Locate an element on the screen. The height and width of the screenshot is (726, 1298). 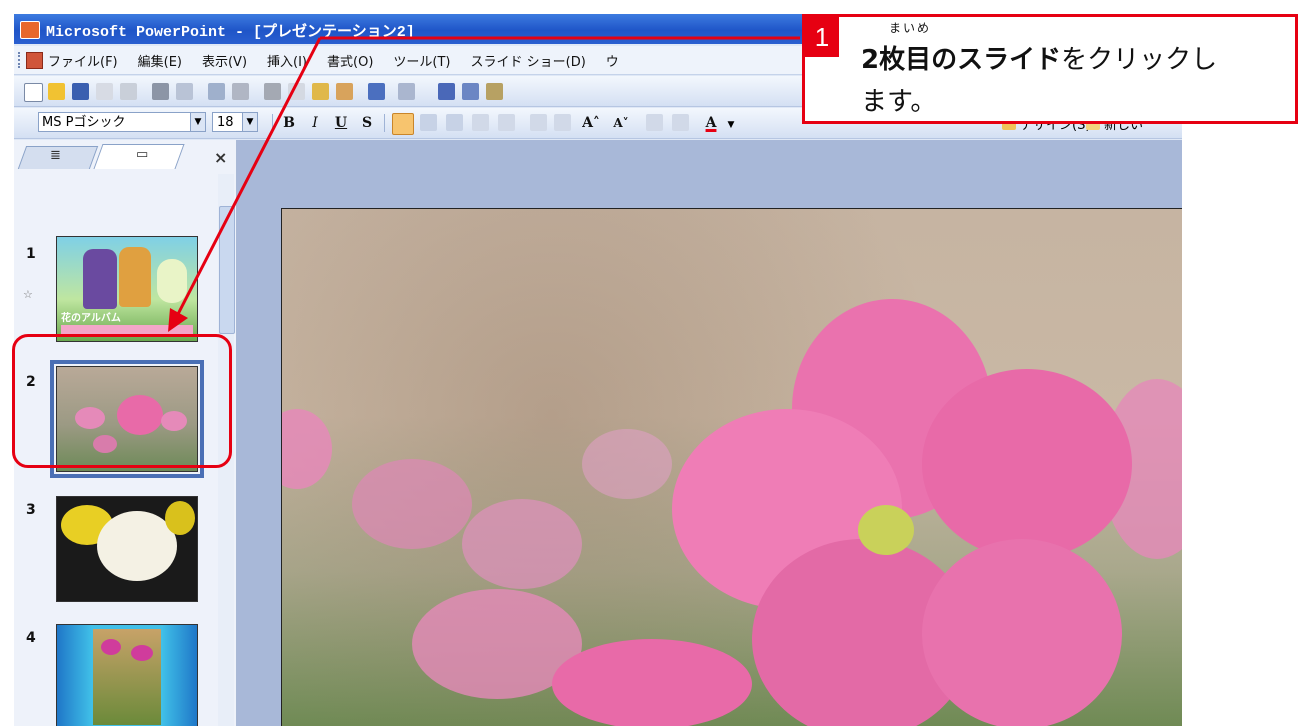
instruction-line-1: 2枚目のスライドをクリックし is located at coordinates (1039, 57).